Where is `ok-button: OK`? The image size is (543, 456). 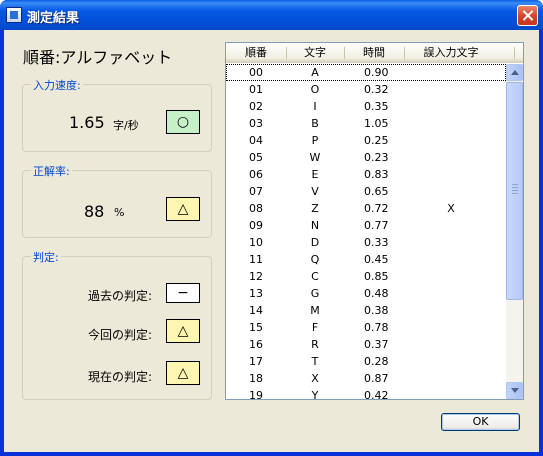 ok-button: OK is located at coordinates (480, 422).